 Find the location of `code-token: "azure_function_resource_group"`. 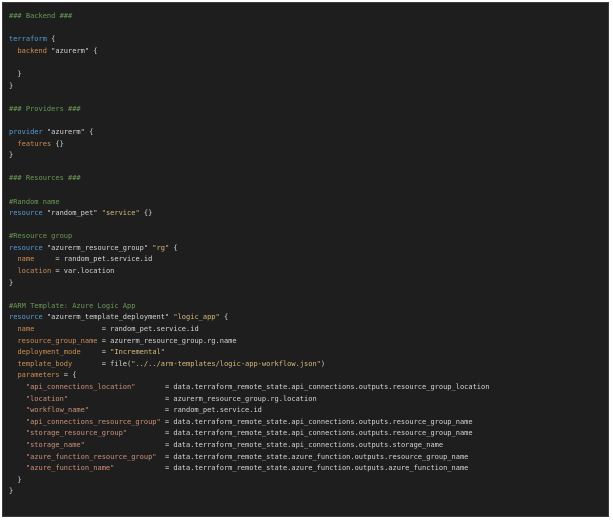

code-token: "azure_function_resource_group" is located at coordinates (91, 456).